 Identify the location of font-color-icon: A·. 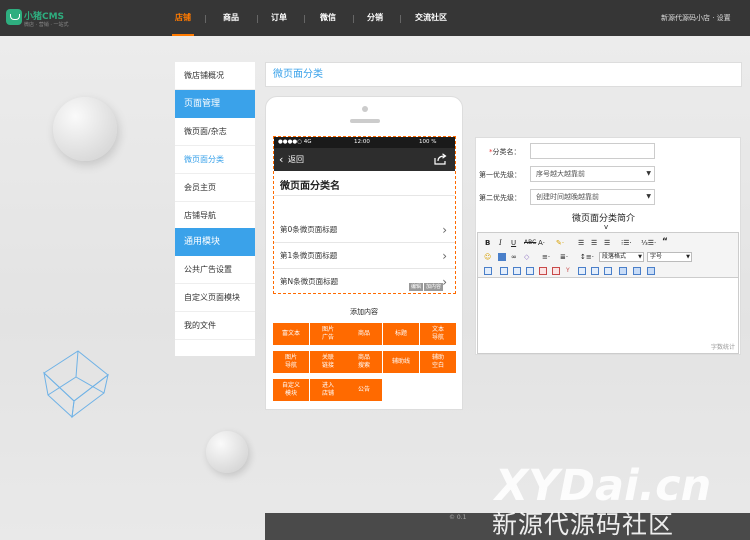
(541, 243).